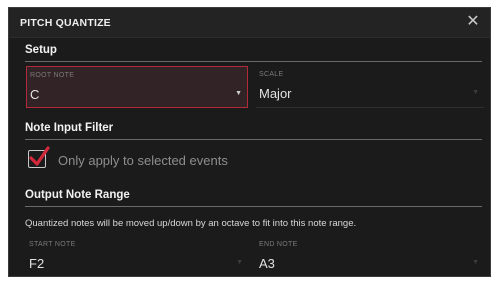  Describe the element at coordinates (143, 160) in the screenshot. I see `only-selected-events-label: Only apply to selected events` at that location.